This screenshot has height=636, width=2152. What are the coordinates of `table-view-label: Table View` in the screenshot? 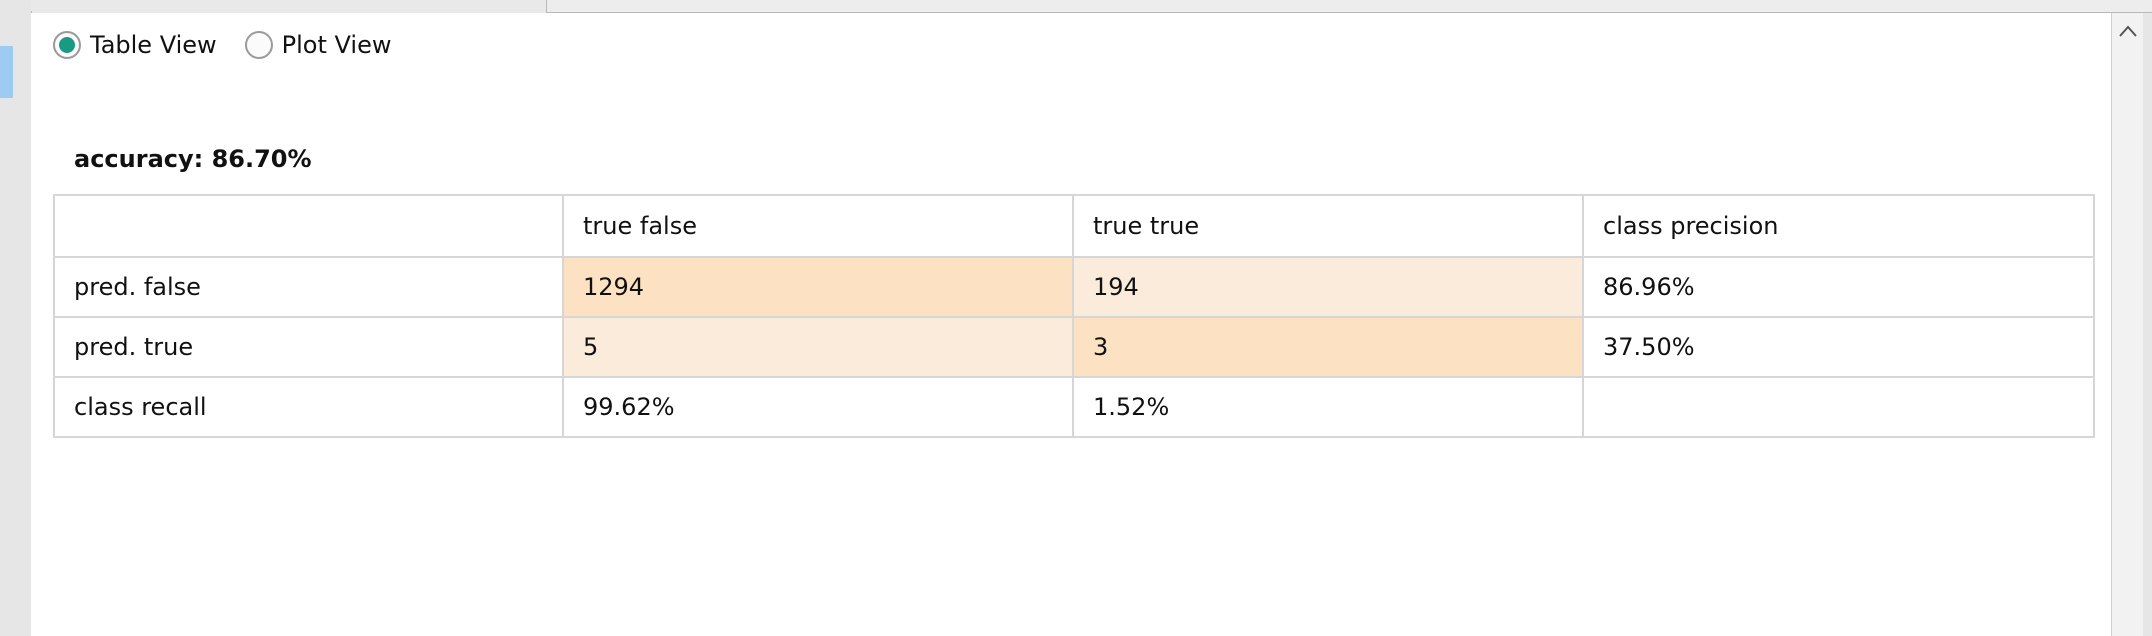 It's located at (153, 45).